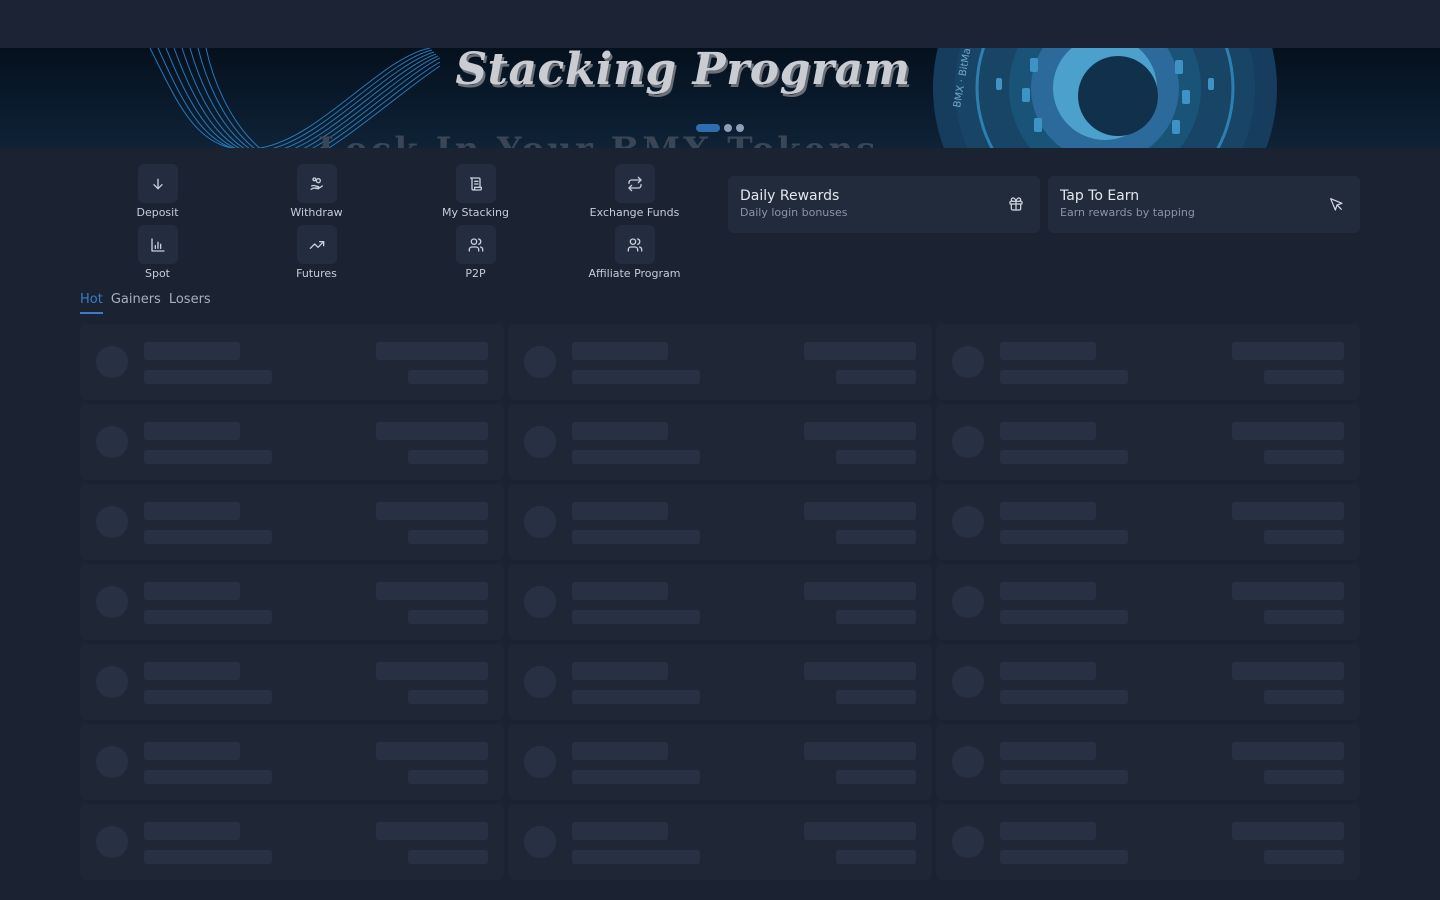 This screenshot has width=1440, height=900. I want to click on action-withdraw: Withdraw, so click(316, 189).